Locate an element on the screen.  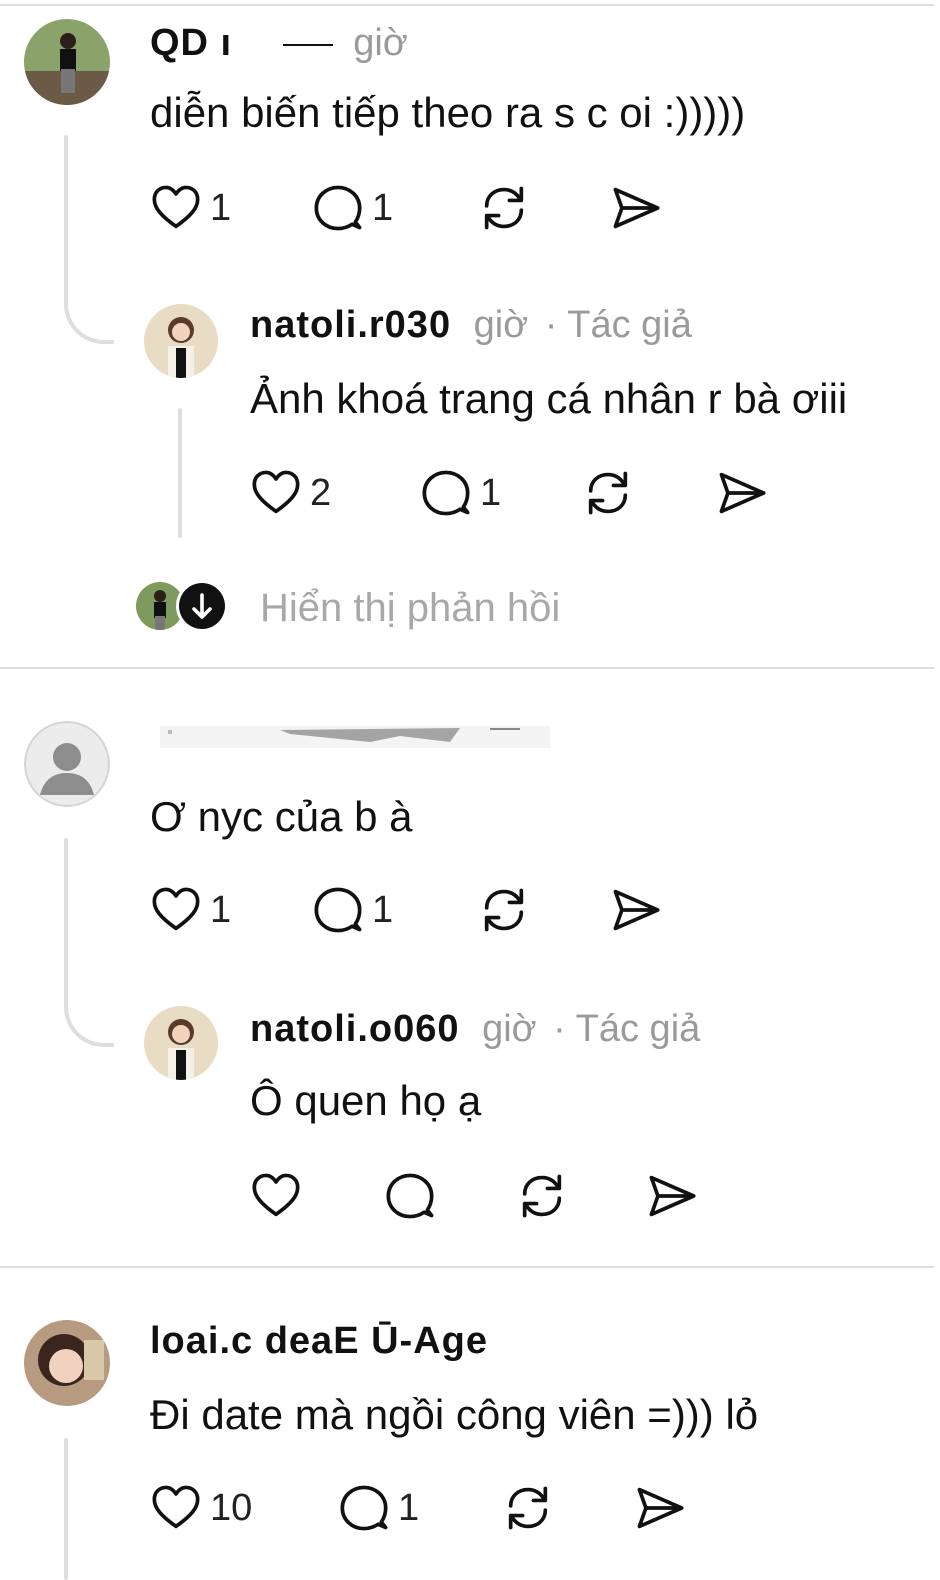
username: QD ı is located at coordinates (191, 43).